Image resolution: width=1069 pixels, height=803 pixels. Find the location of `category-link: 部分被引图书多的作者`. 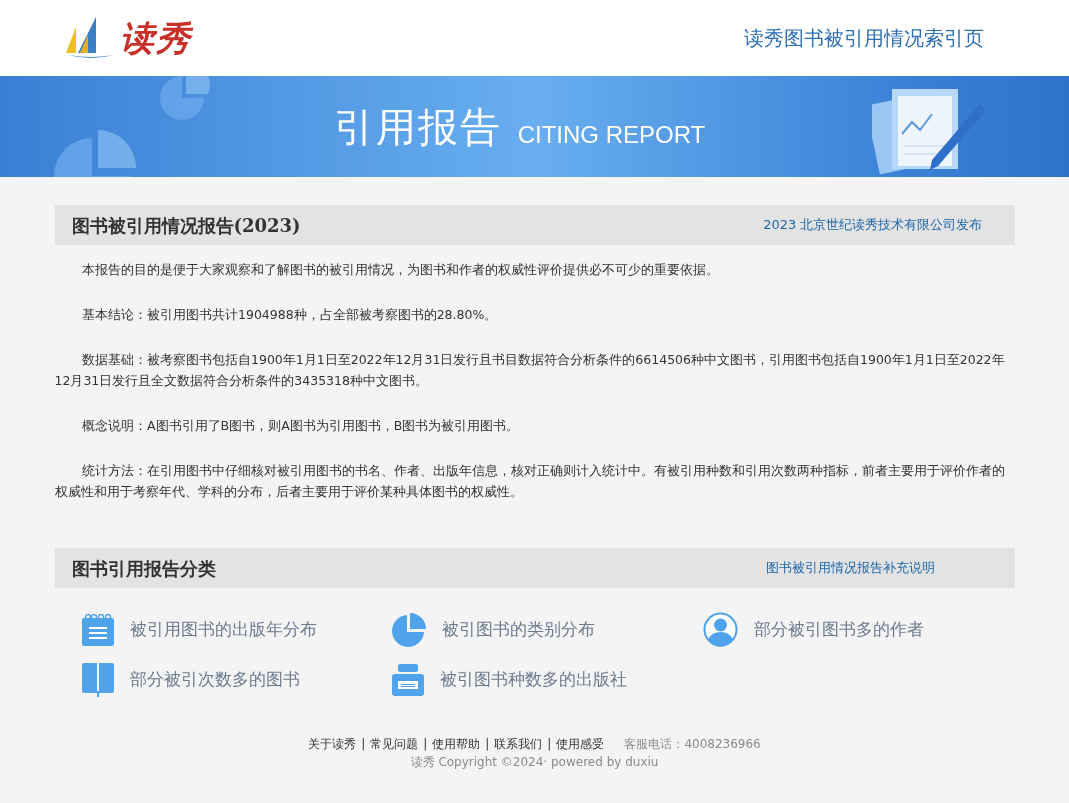

category-link: 部分被引图书多的作者 is located at coordinates (839, 629).